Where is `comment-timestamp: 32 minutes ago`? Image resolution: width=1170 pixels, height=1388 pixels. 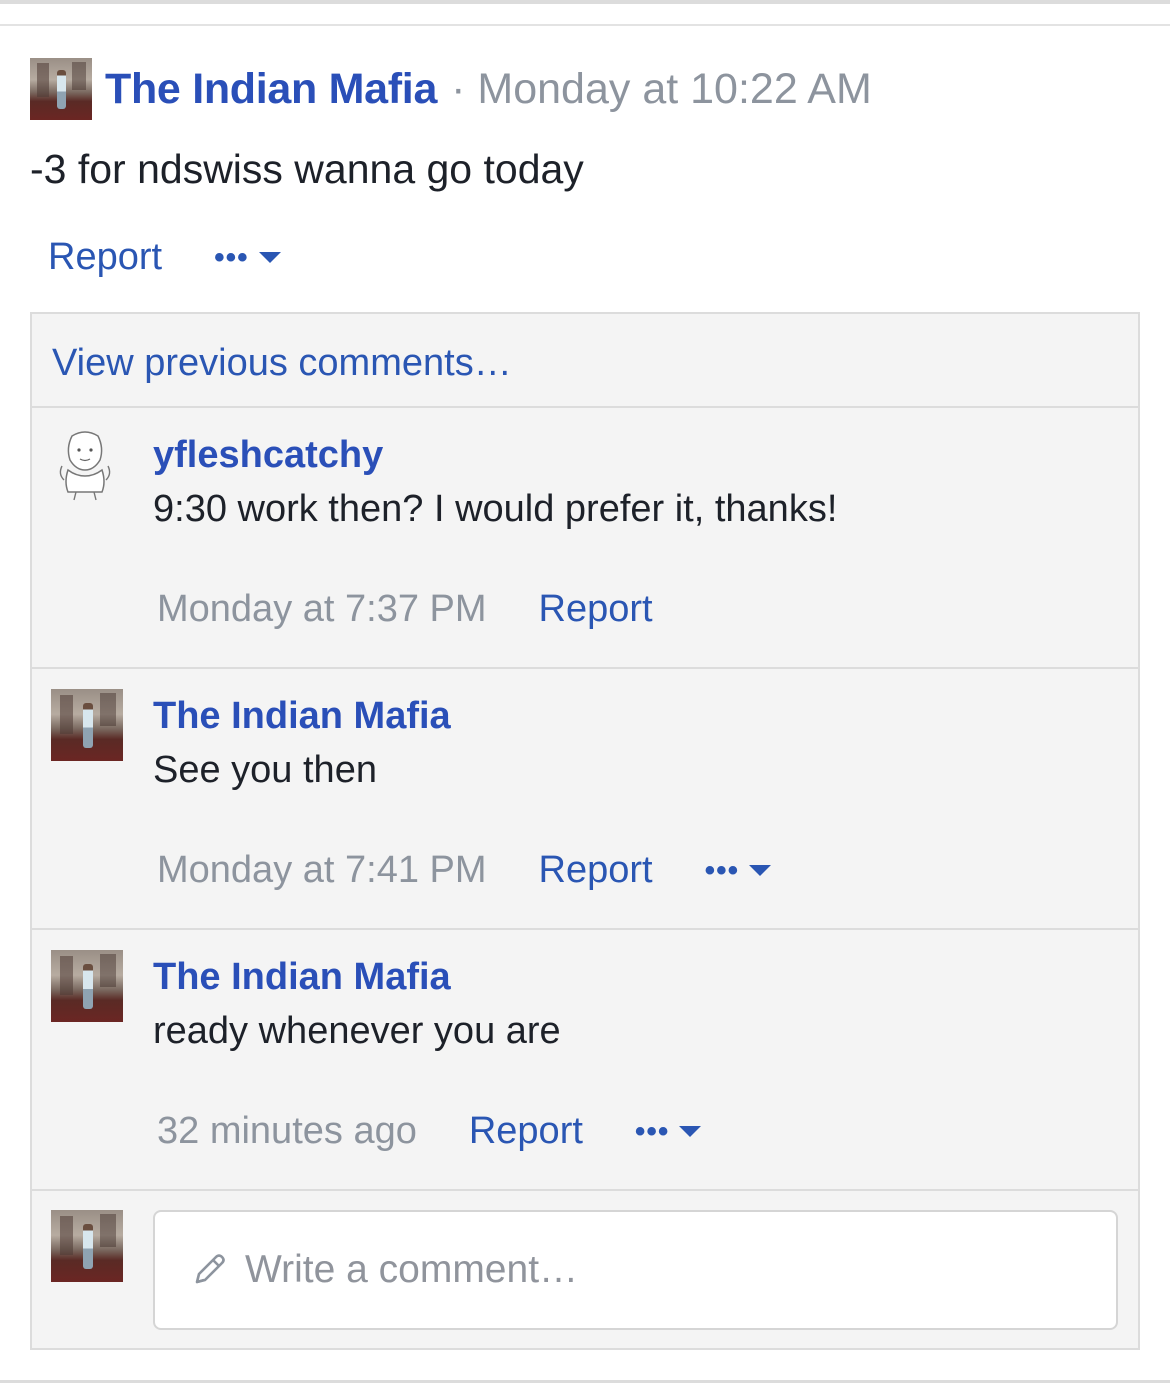
comment-timestamp: 32 minutes ago is located at coordinates (287, 1131).